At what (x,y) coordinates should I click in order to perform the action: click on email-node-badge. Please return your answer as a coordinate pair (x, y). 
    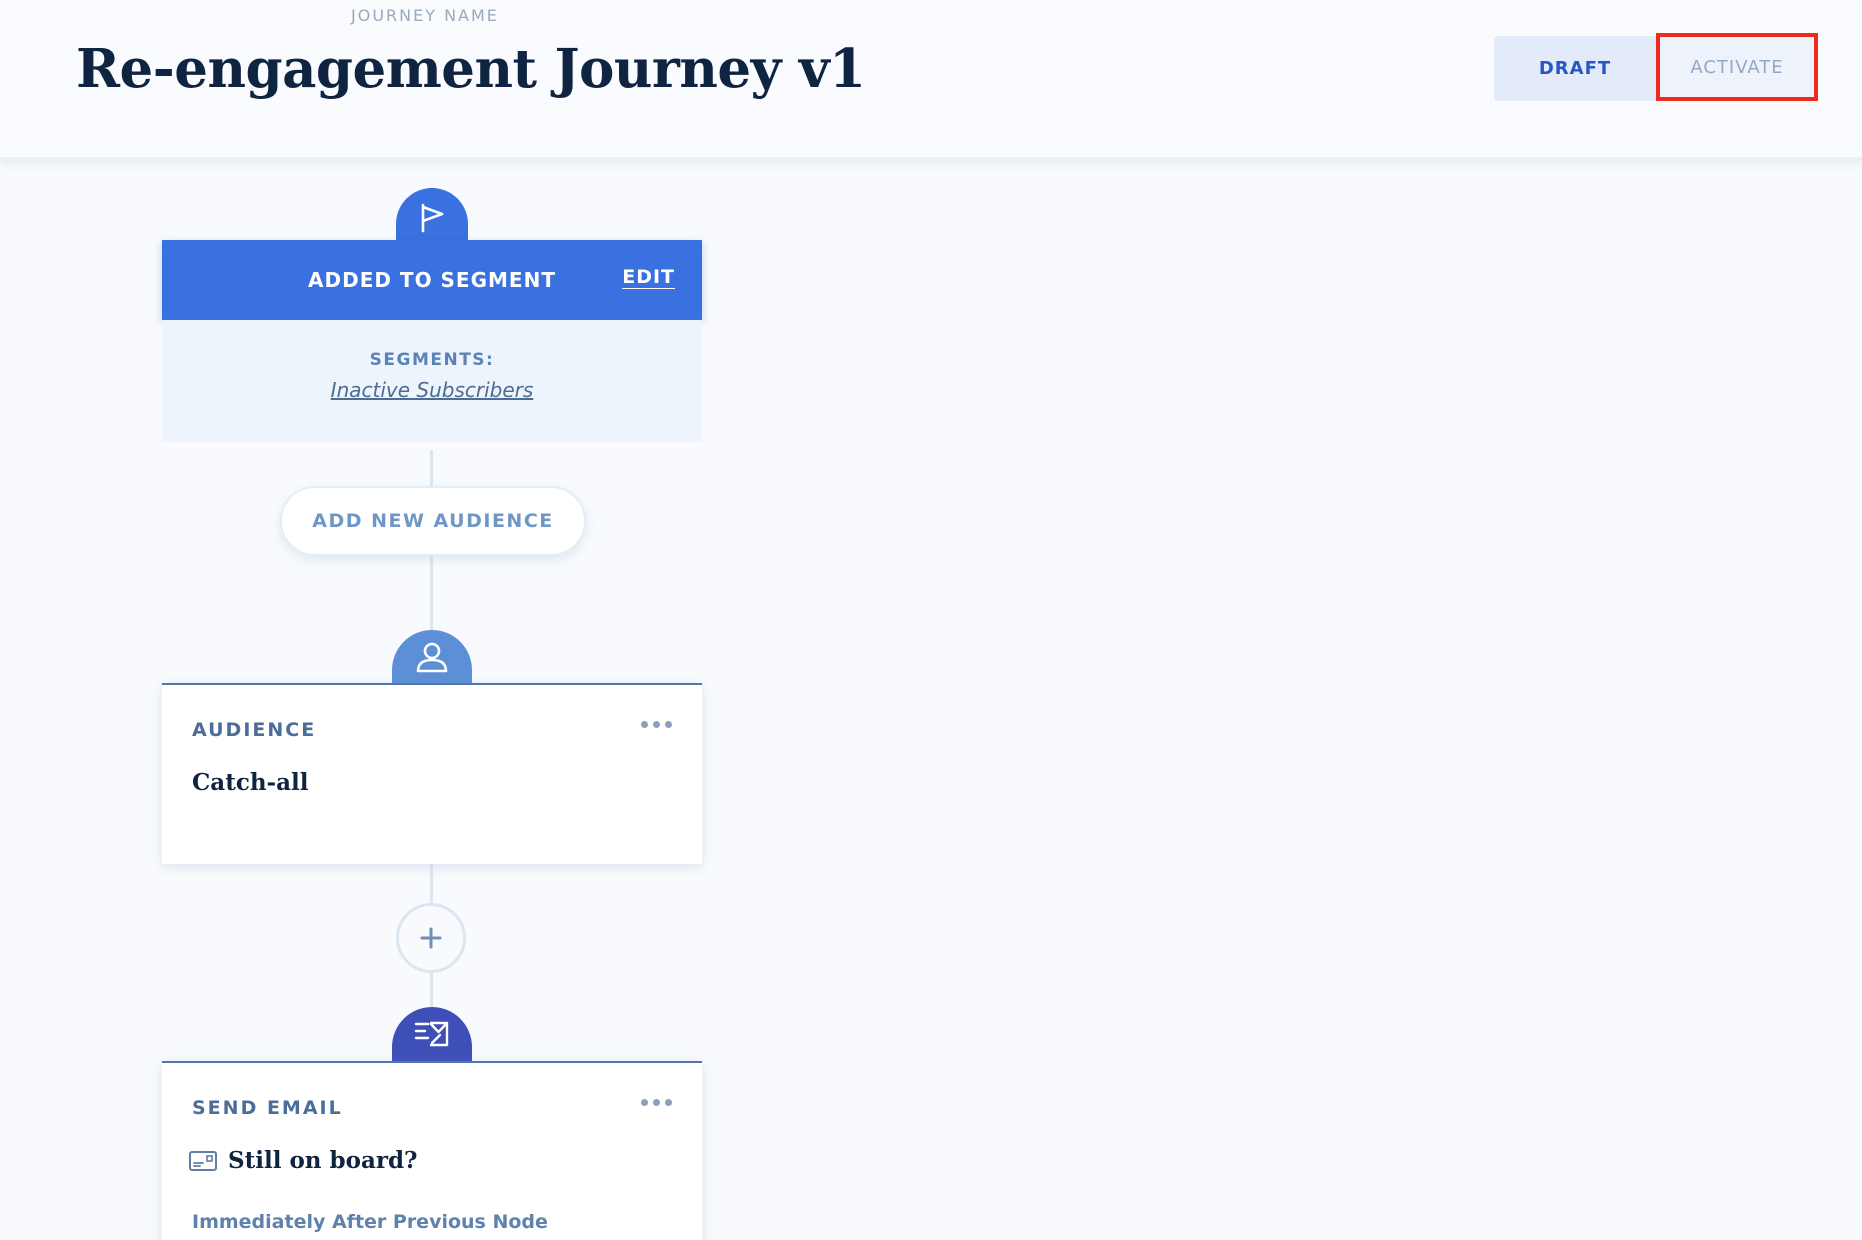
    Looking at the image, I should click on (432, 1034).